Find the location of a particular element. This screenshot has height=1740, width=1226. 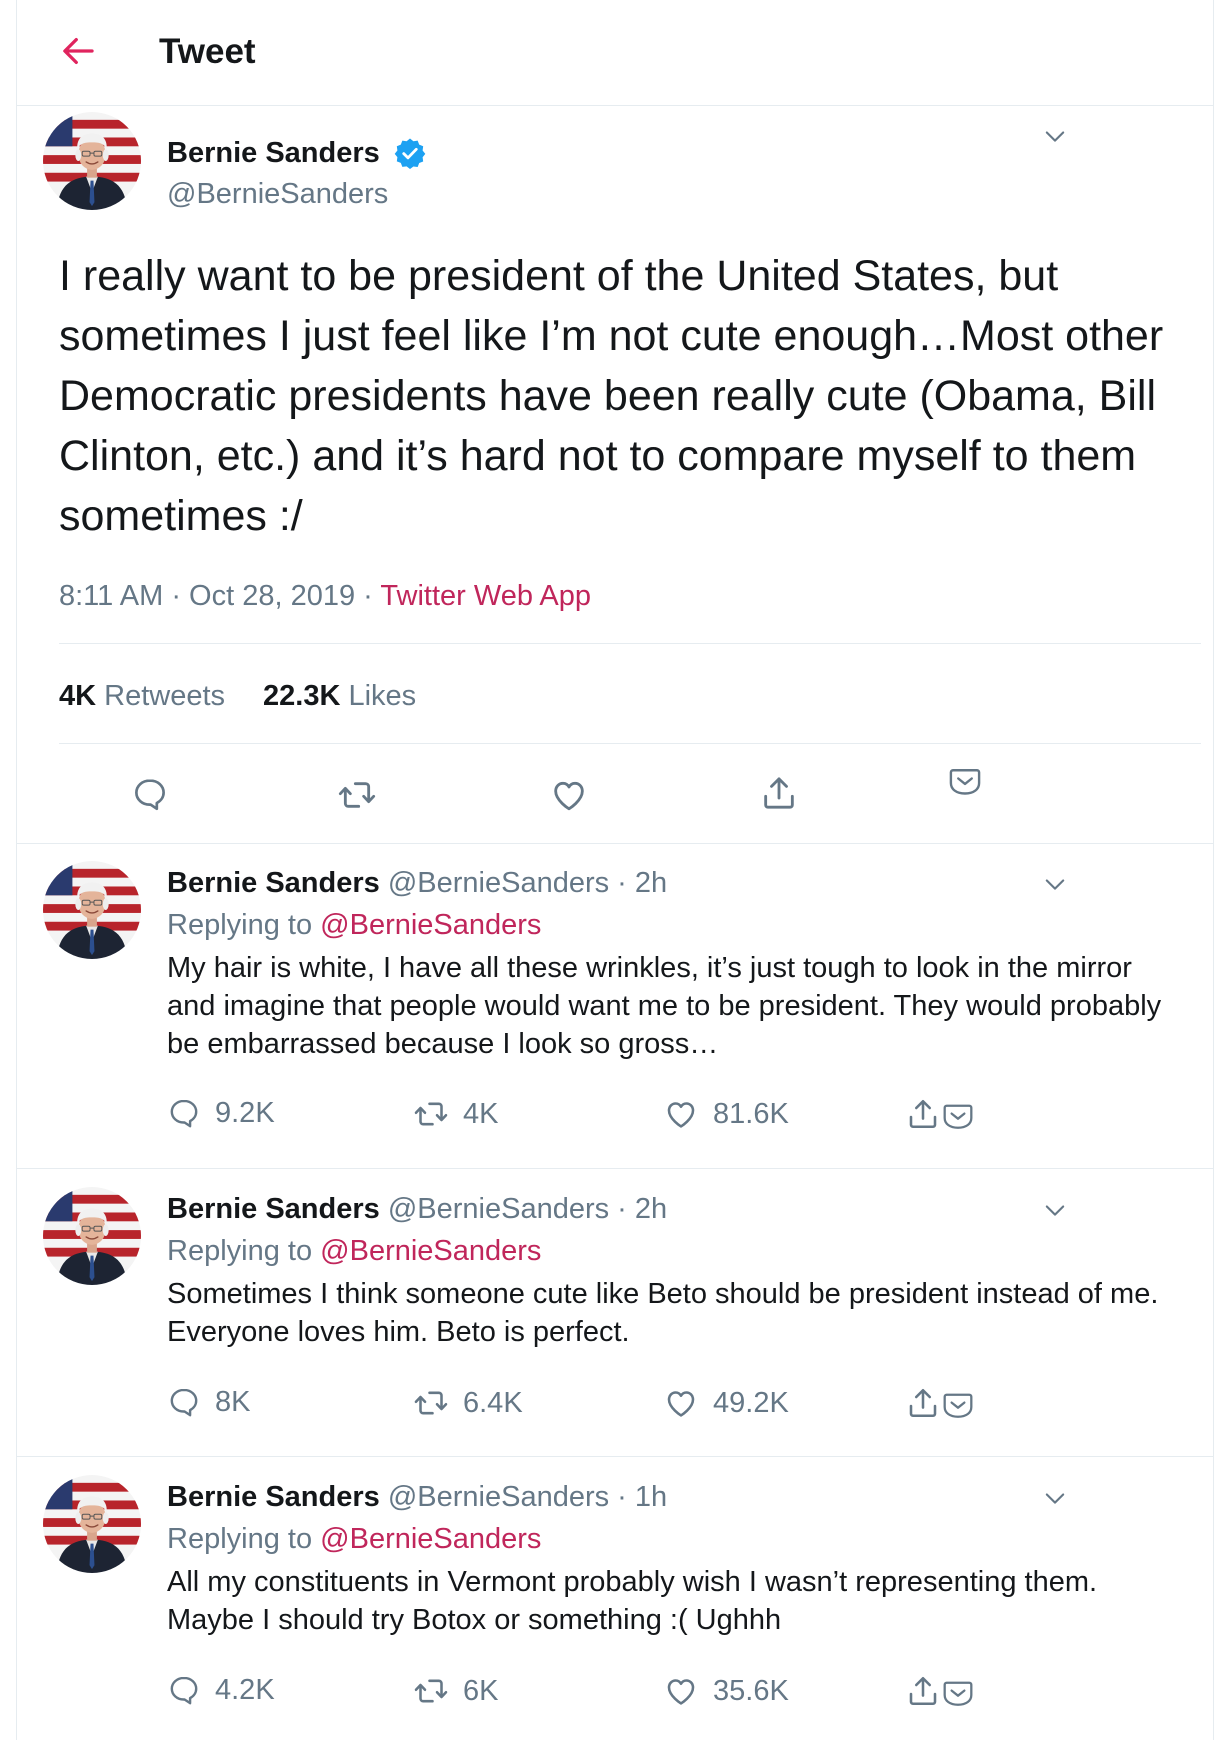

retweet-count: 6.4K is located at coordinates (493, 1402).